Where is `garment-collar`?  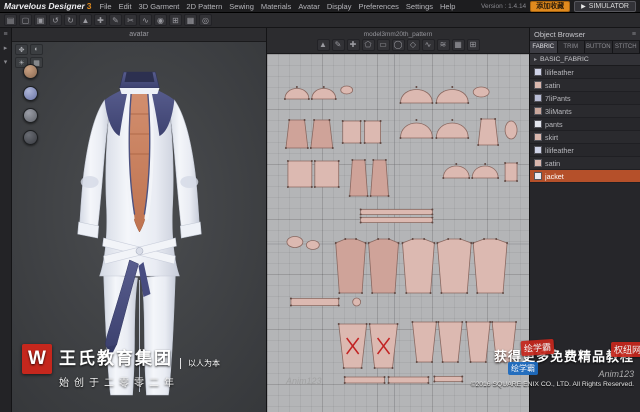 garment-collar is located at coordinates (139, 82).